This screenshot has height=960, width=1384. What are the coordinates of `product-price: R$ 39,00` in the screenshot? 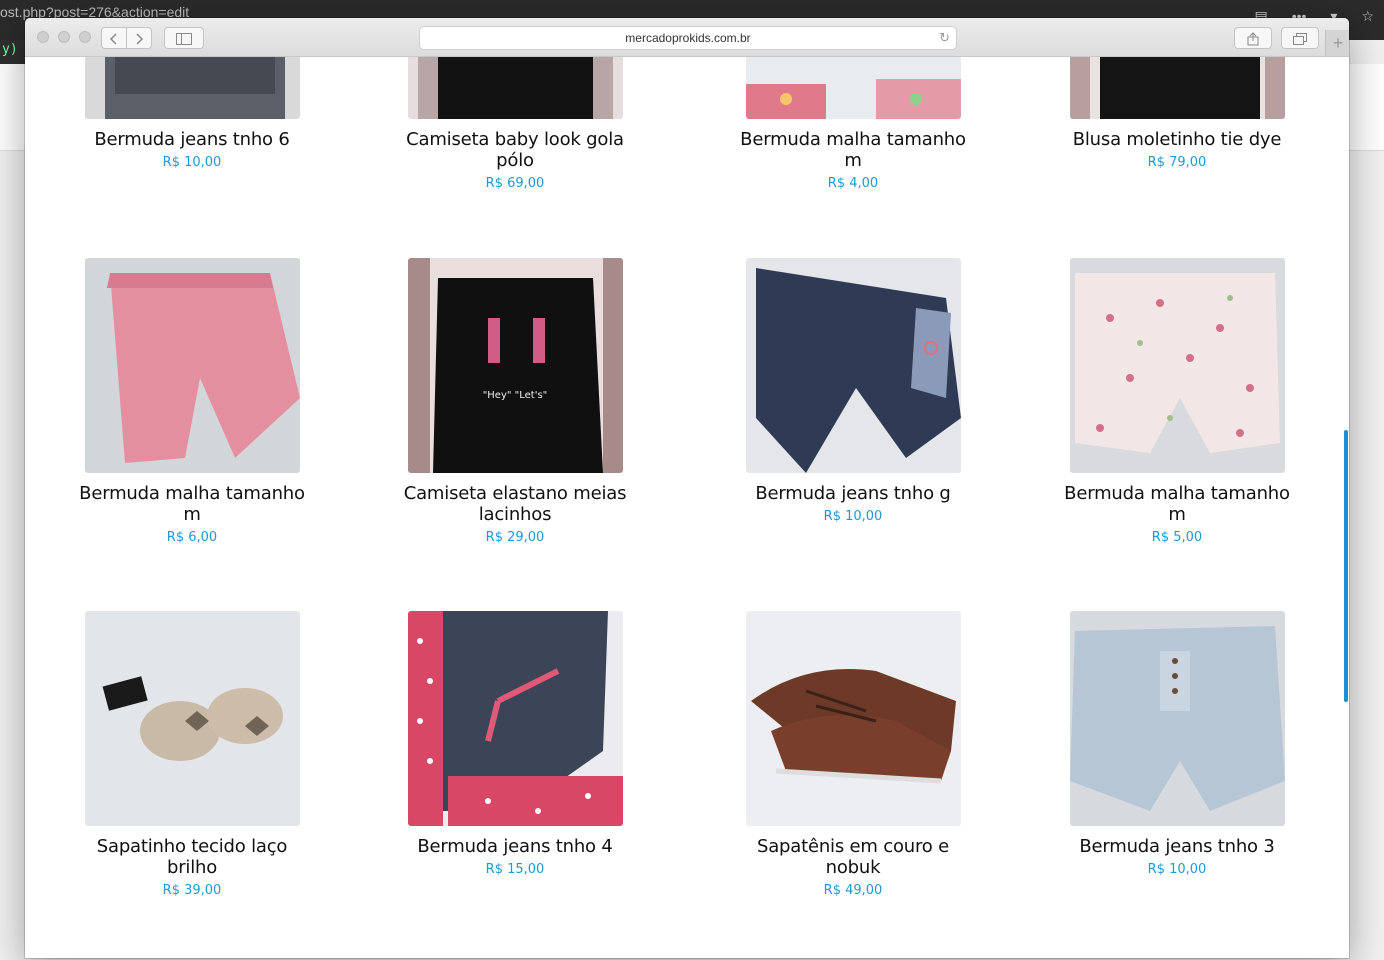 It's located at (192, 890).